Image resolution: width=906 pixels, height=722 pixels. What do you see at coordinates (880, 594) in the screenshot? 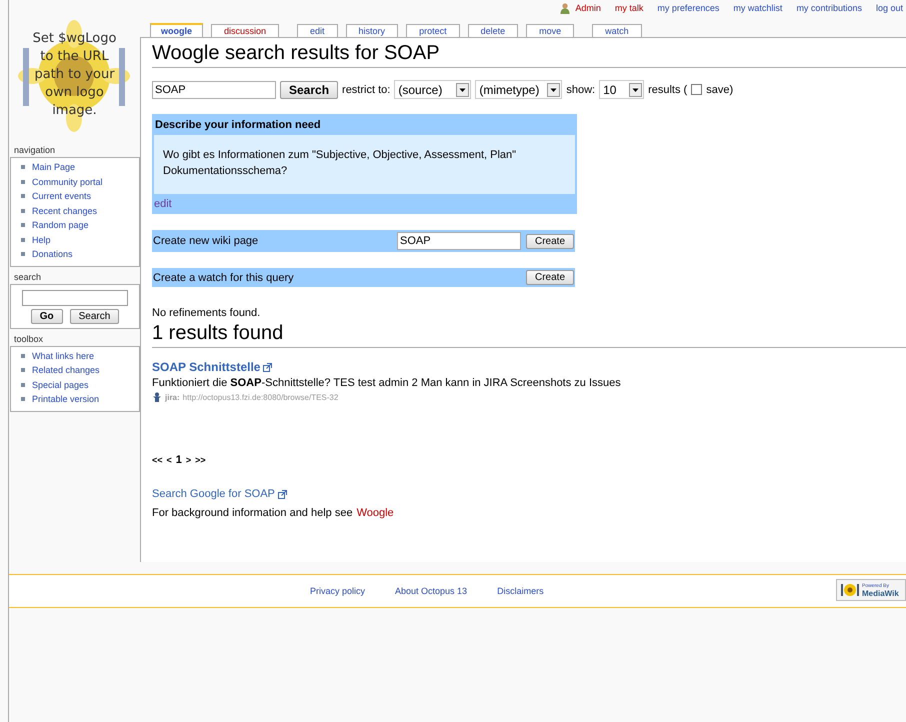
I see `badge-name: MediaWik` at bounding box center [880, 594].